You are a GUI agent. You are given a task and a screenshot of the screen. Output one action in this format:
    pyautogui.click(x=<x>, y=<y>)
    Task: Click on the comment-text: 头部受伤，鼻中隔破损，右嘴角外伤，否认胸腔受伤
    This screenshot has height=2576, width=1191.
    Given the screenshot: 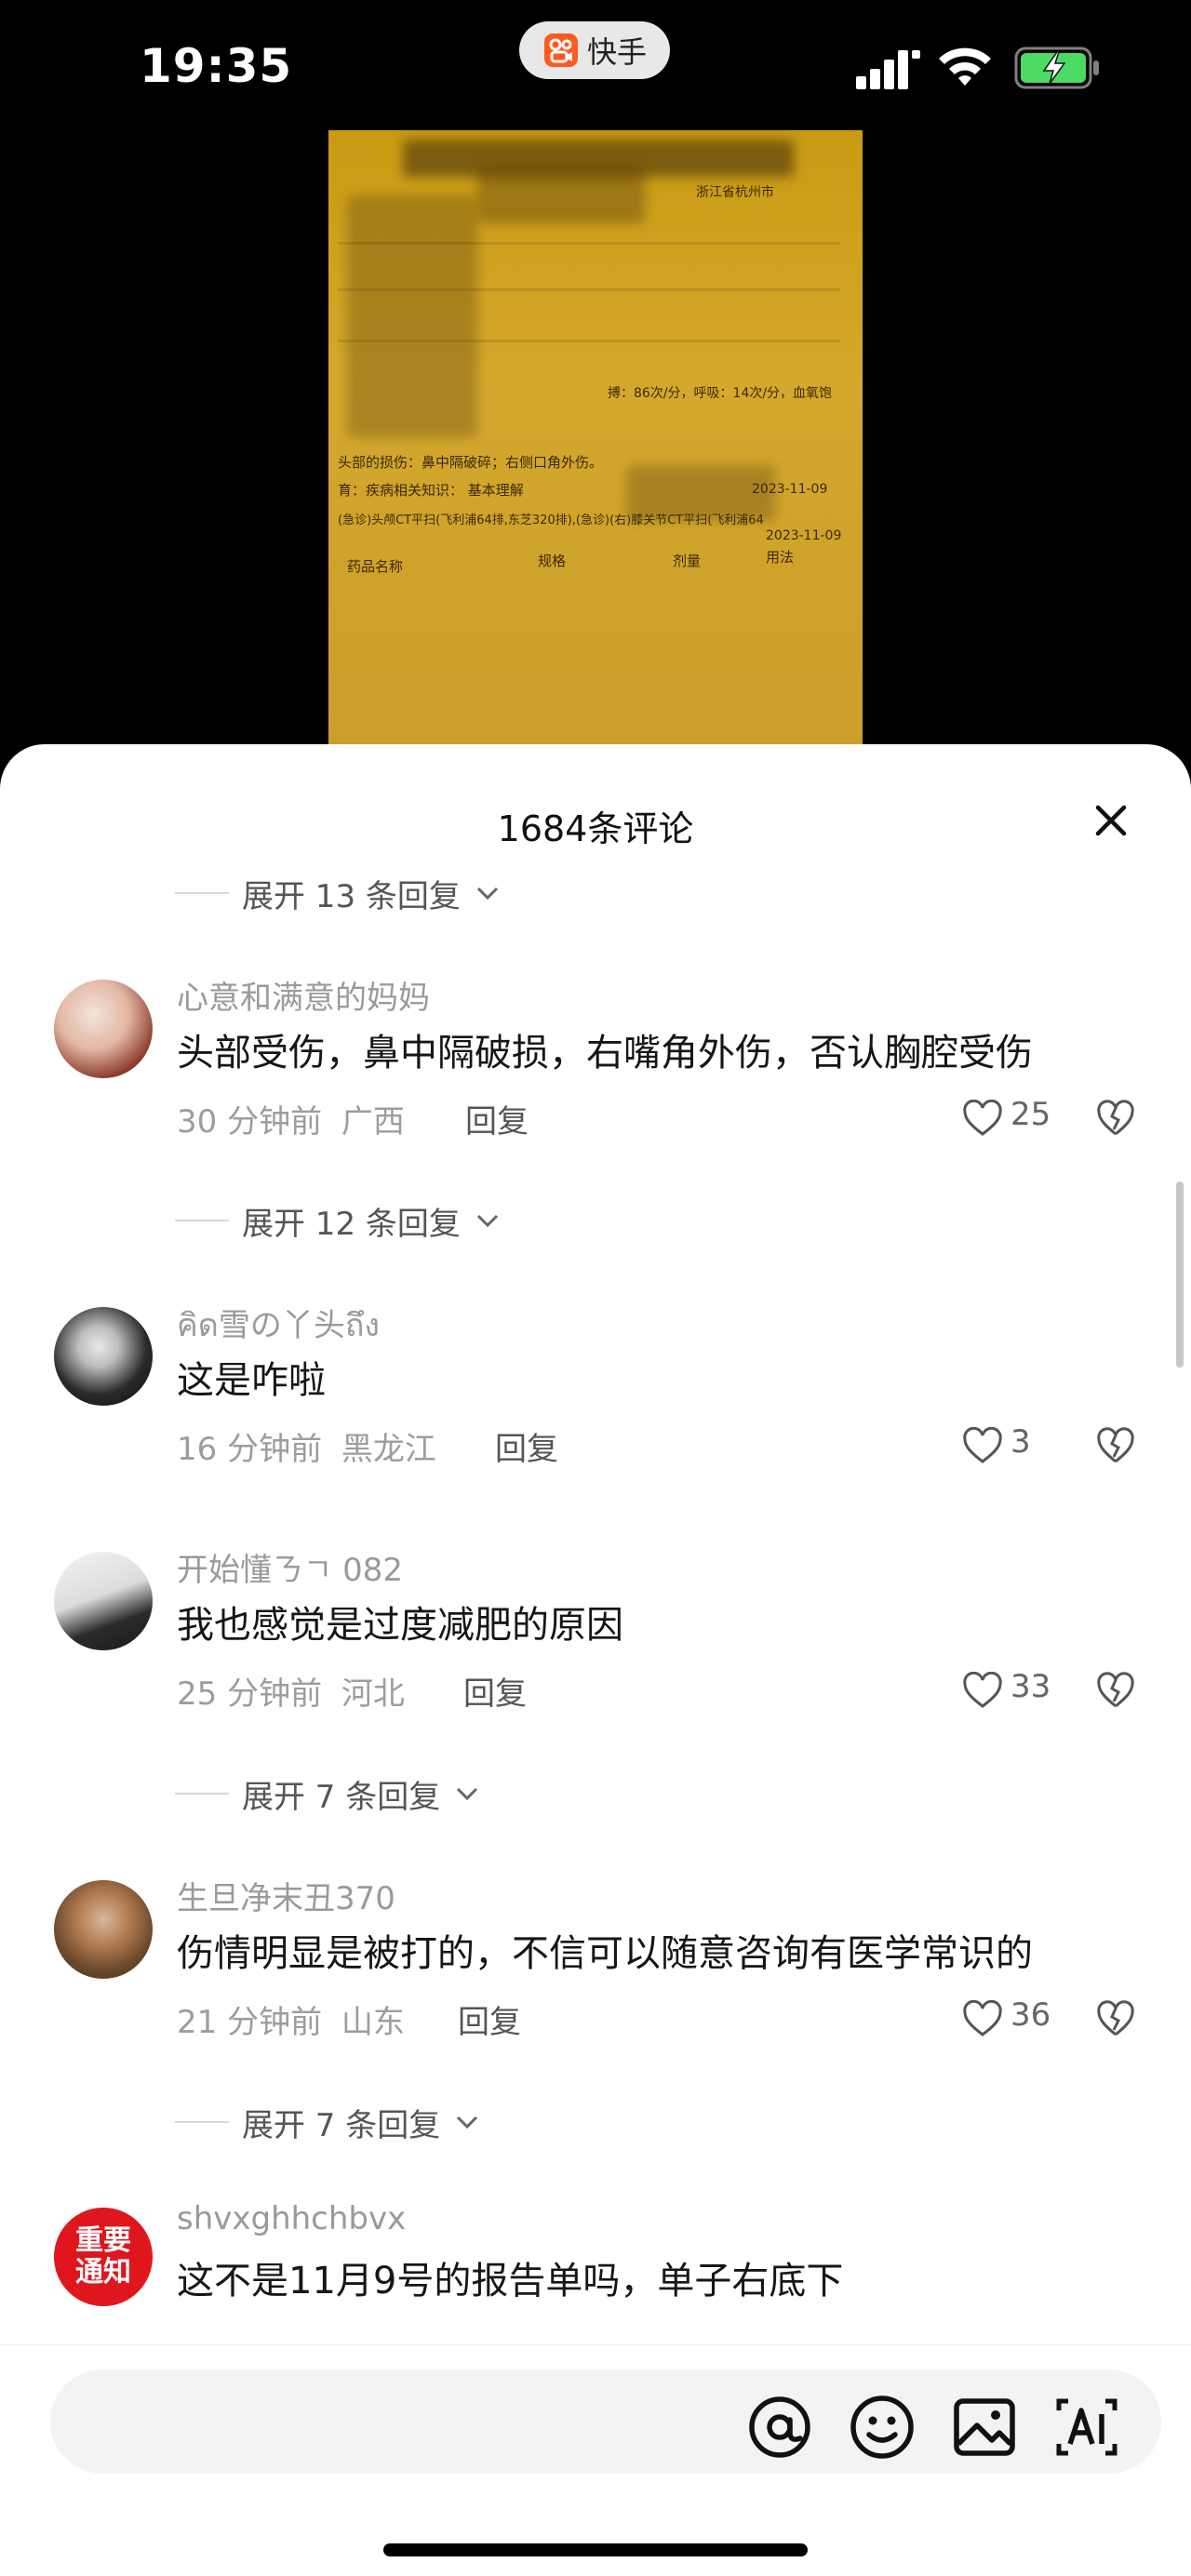 What is the action you would take?
    pyautogui.click(x=605, y=1049)
    